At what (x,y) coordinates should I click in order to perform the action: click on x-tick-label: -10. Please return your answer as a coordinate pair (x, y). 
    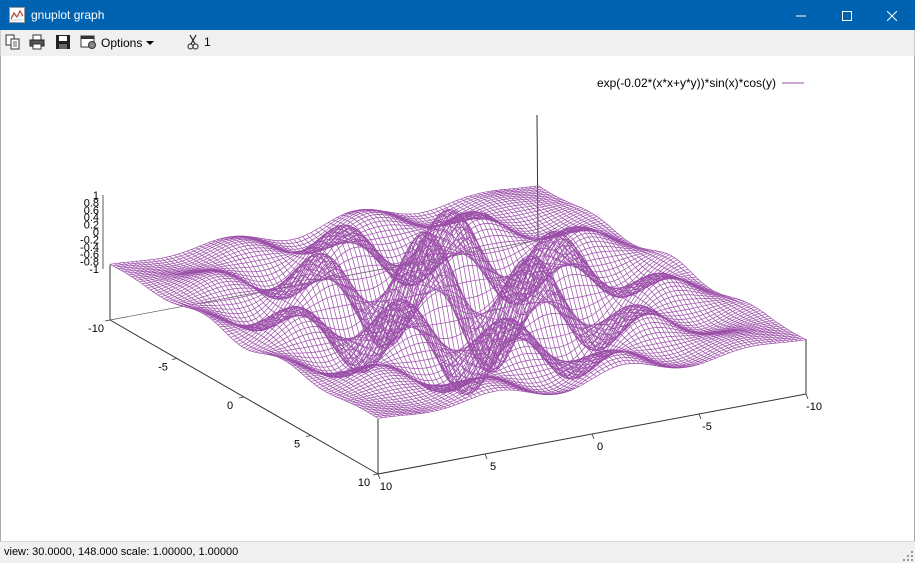
    Looking at the image, I should click on (814, 407).